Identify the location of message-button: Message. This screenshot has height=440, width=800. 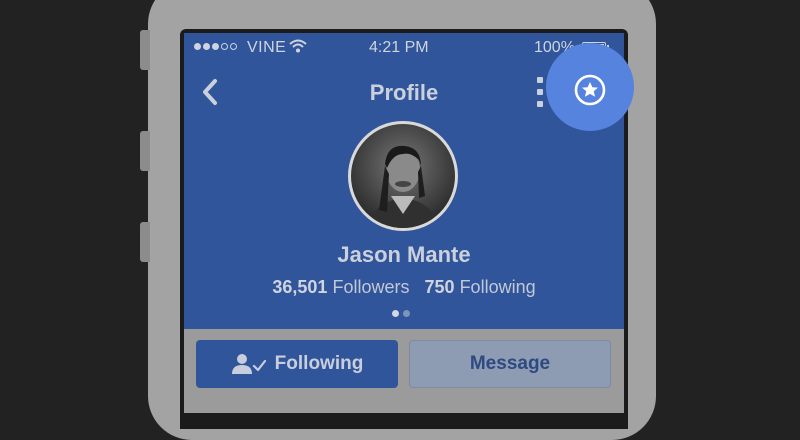
(510, 364).